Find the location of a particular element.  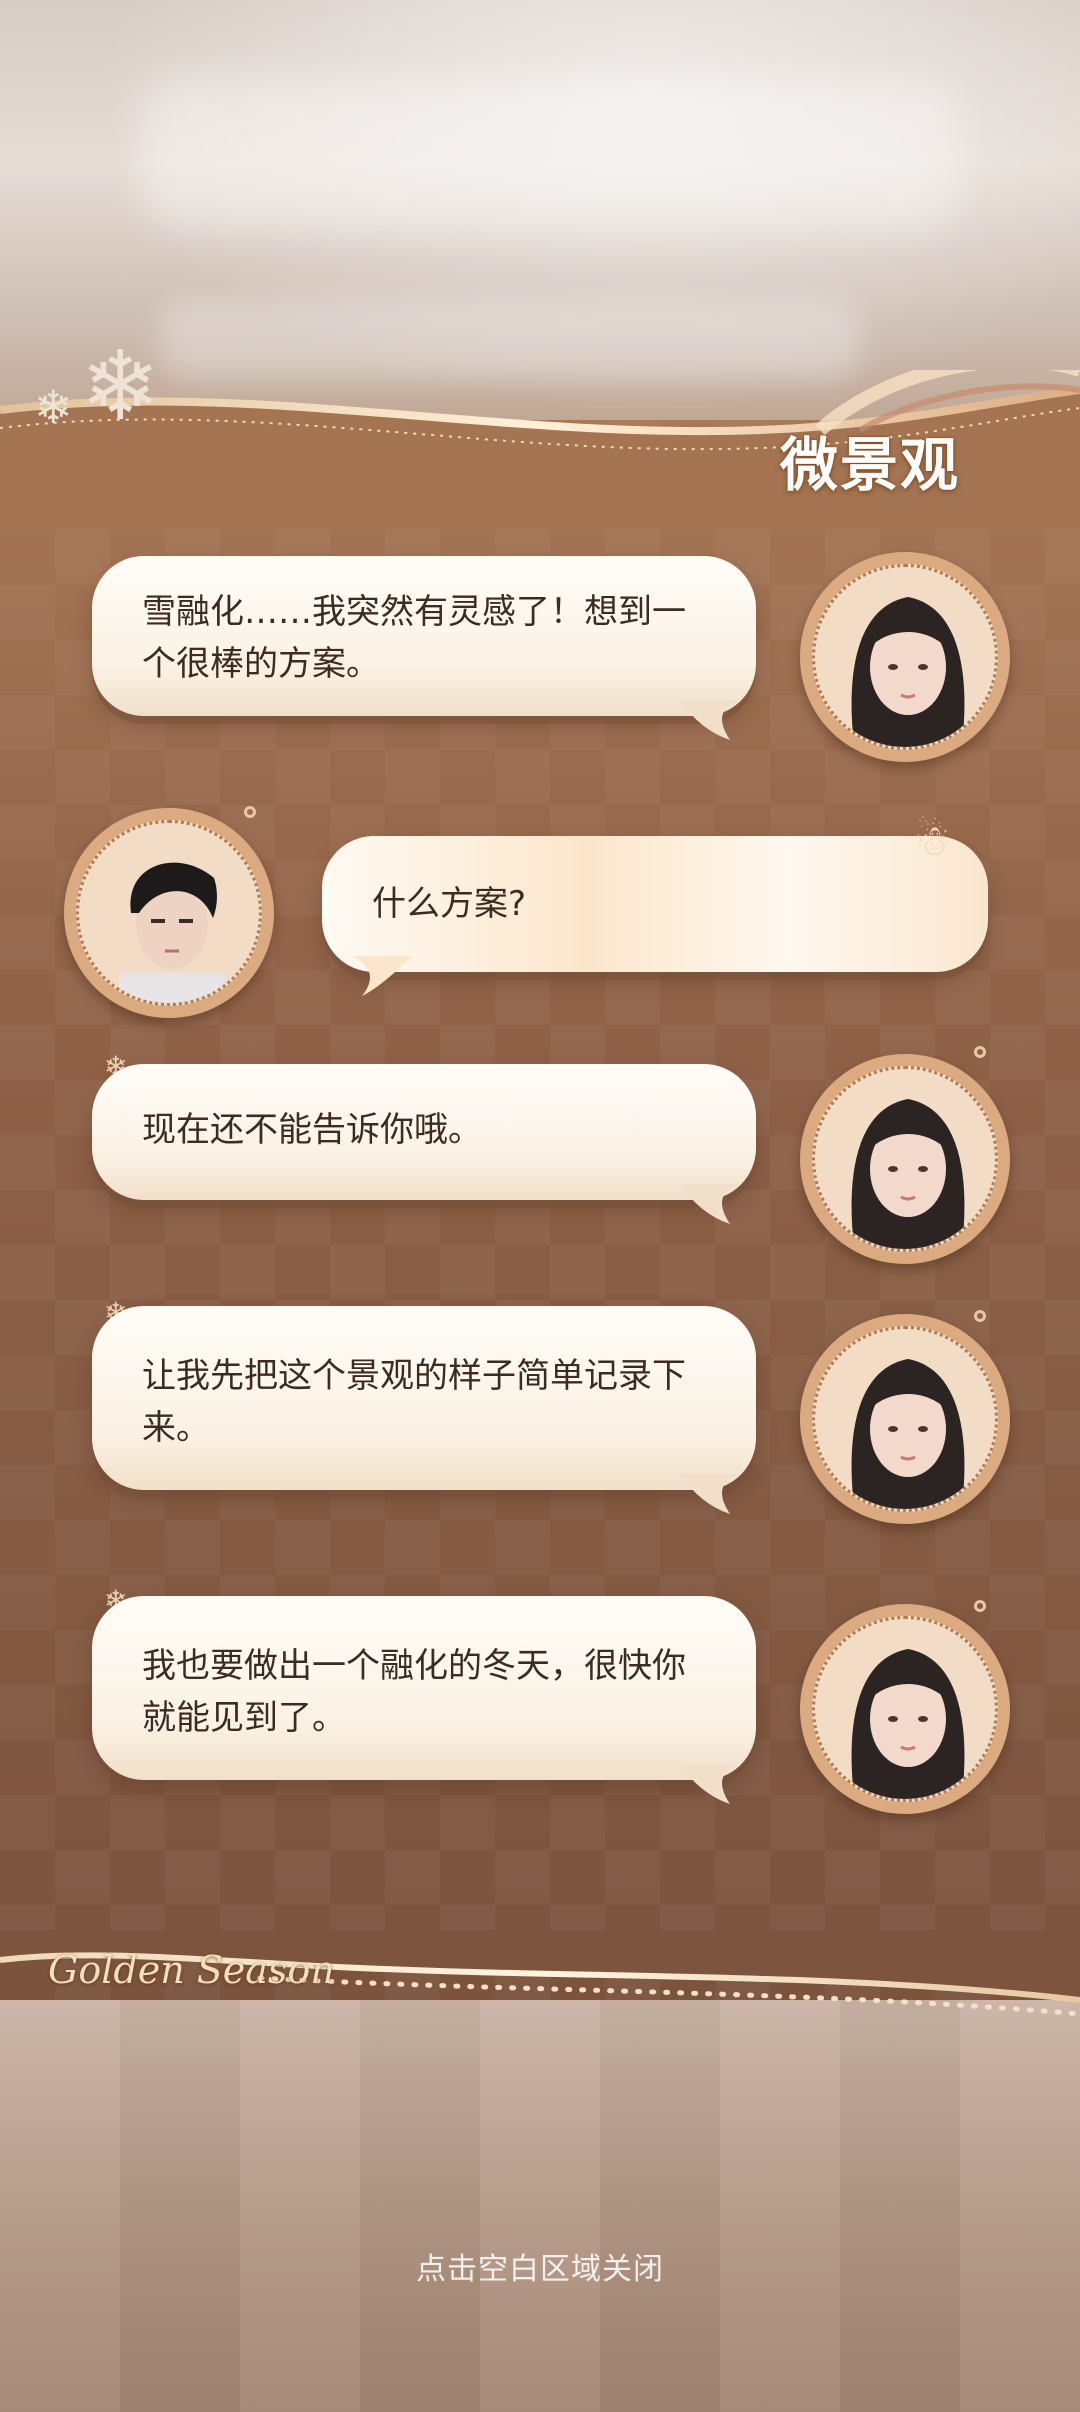

snowman-icon: ☃ is located at coordinates (933, 840).